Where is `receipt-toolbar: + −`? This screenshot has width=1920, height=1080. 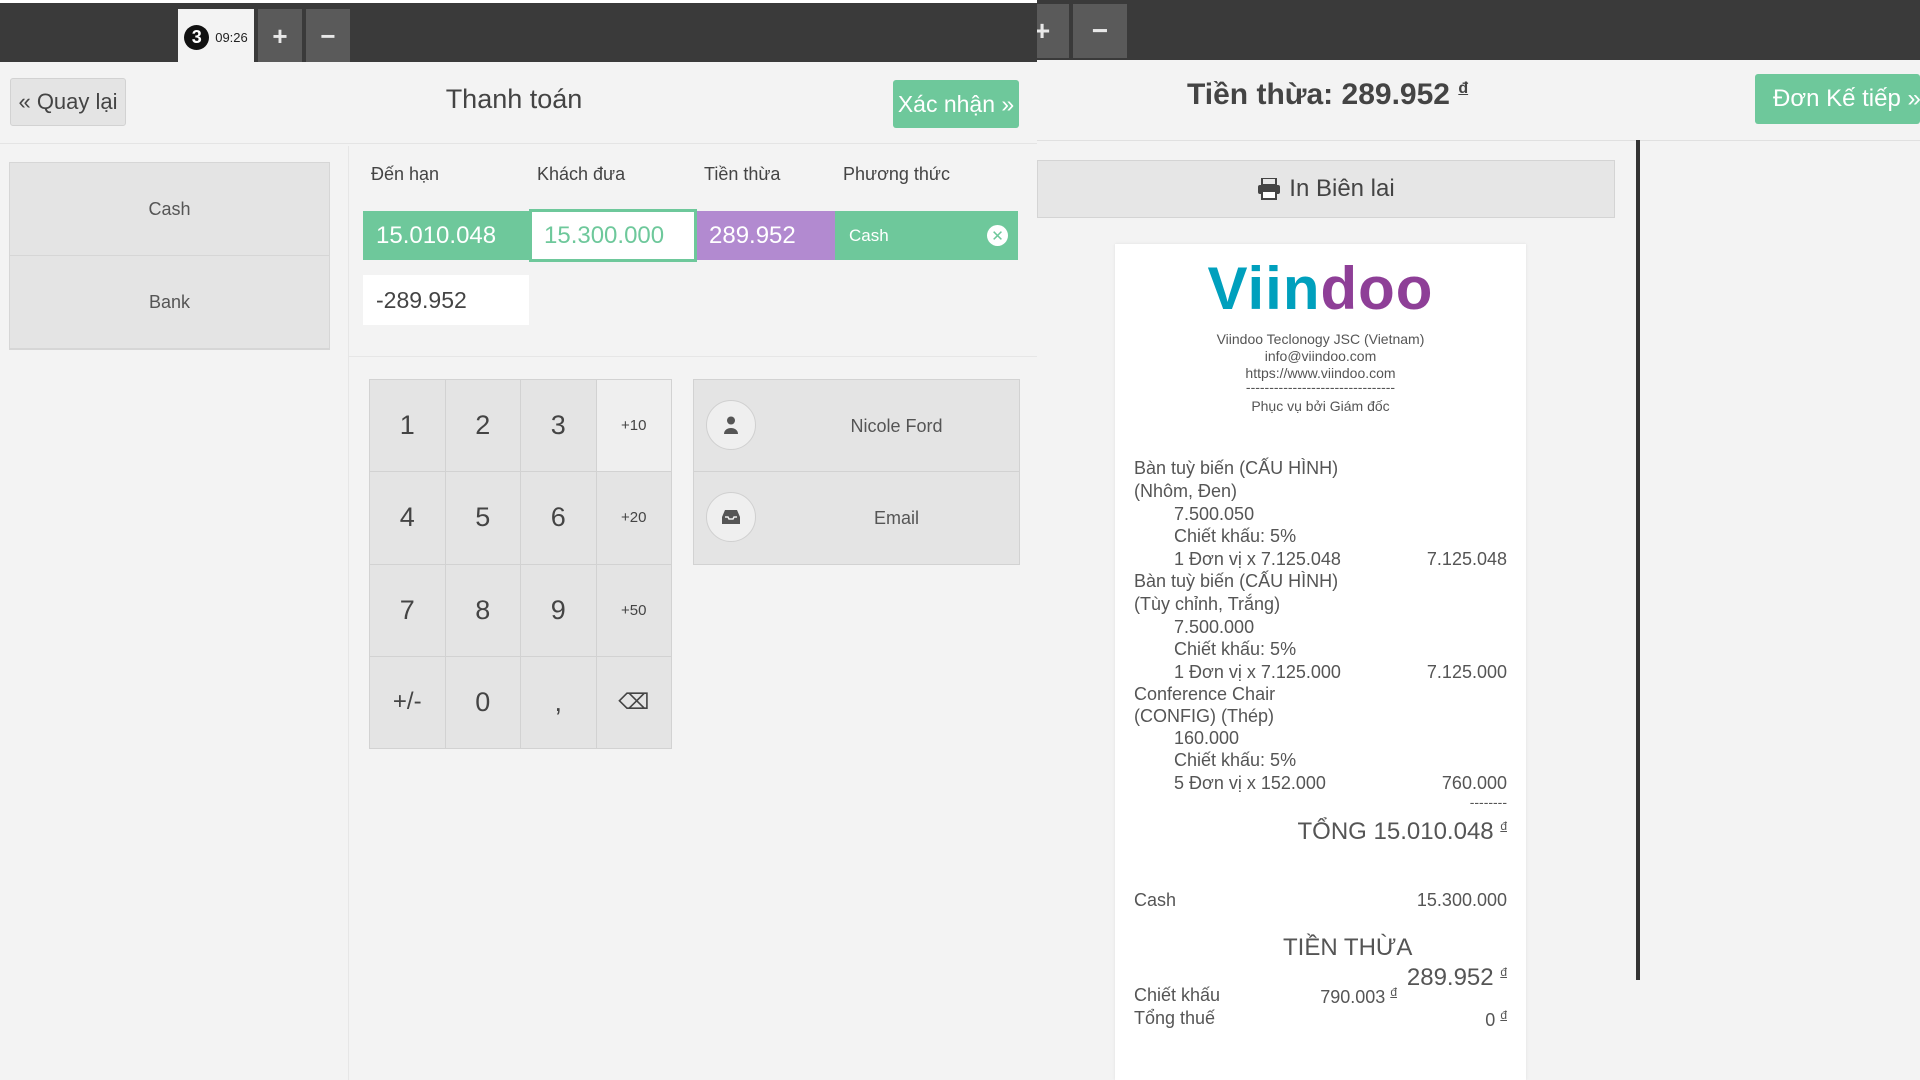 receipt-toolbar: + − is located at coordinates (1478, 30).